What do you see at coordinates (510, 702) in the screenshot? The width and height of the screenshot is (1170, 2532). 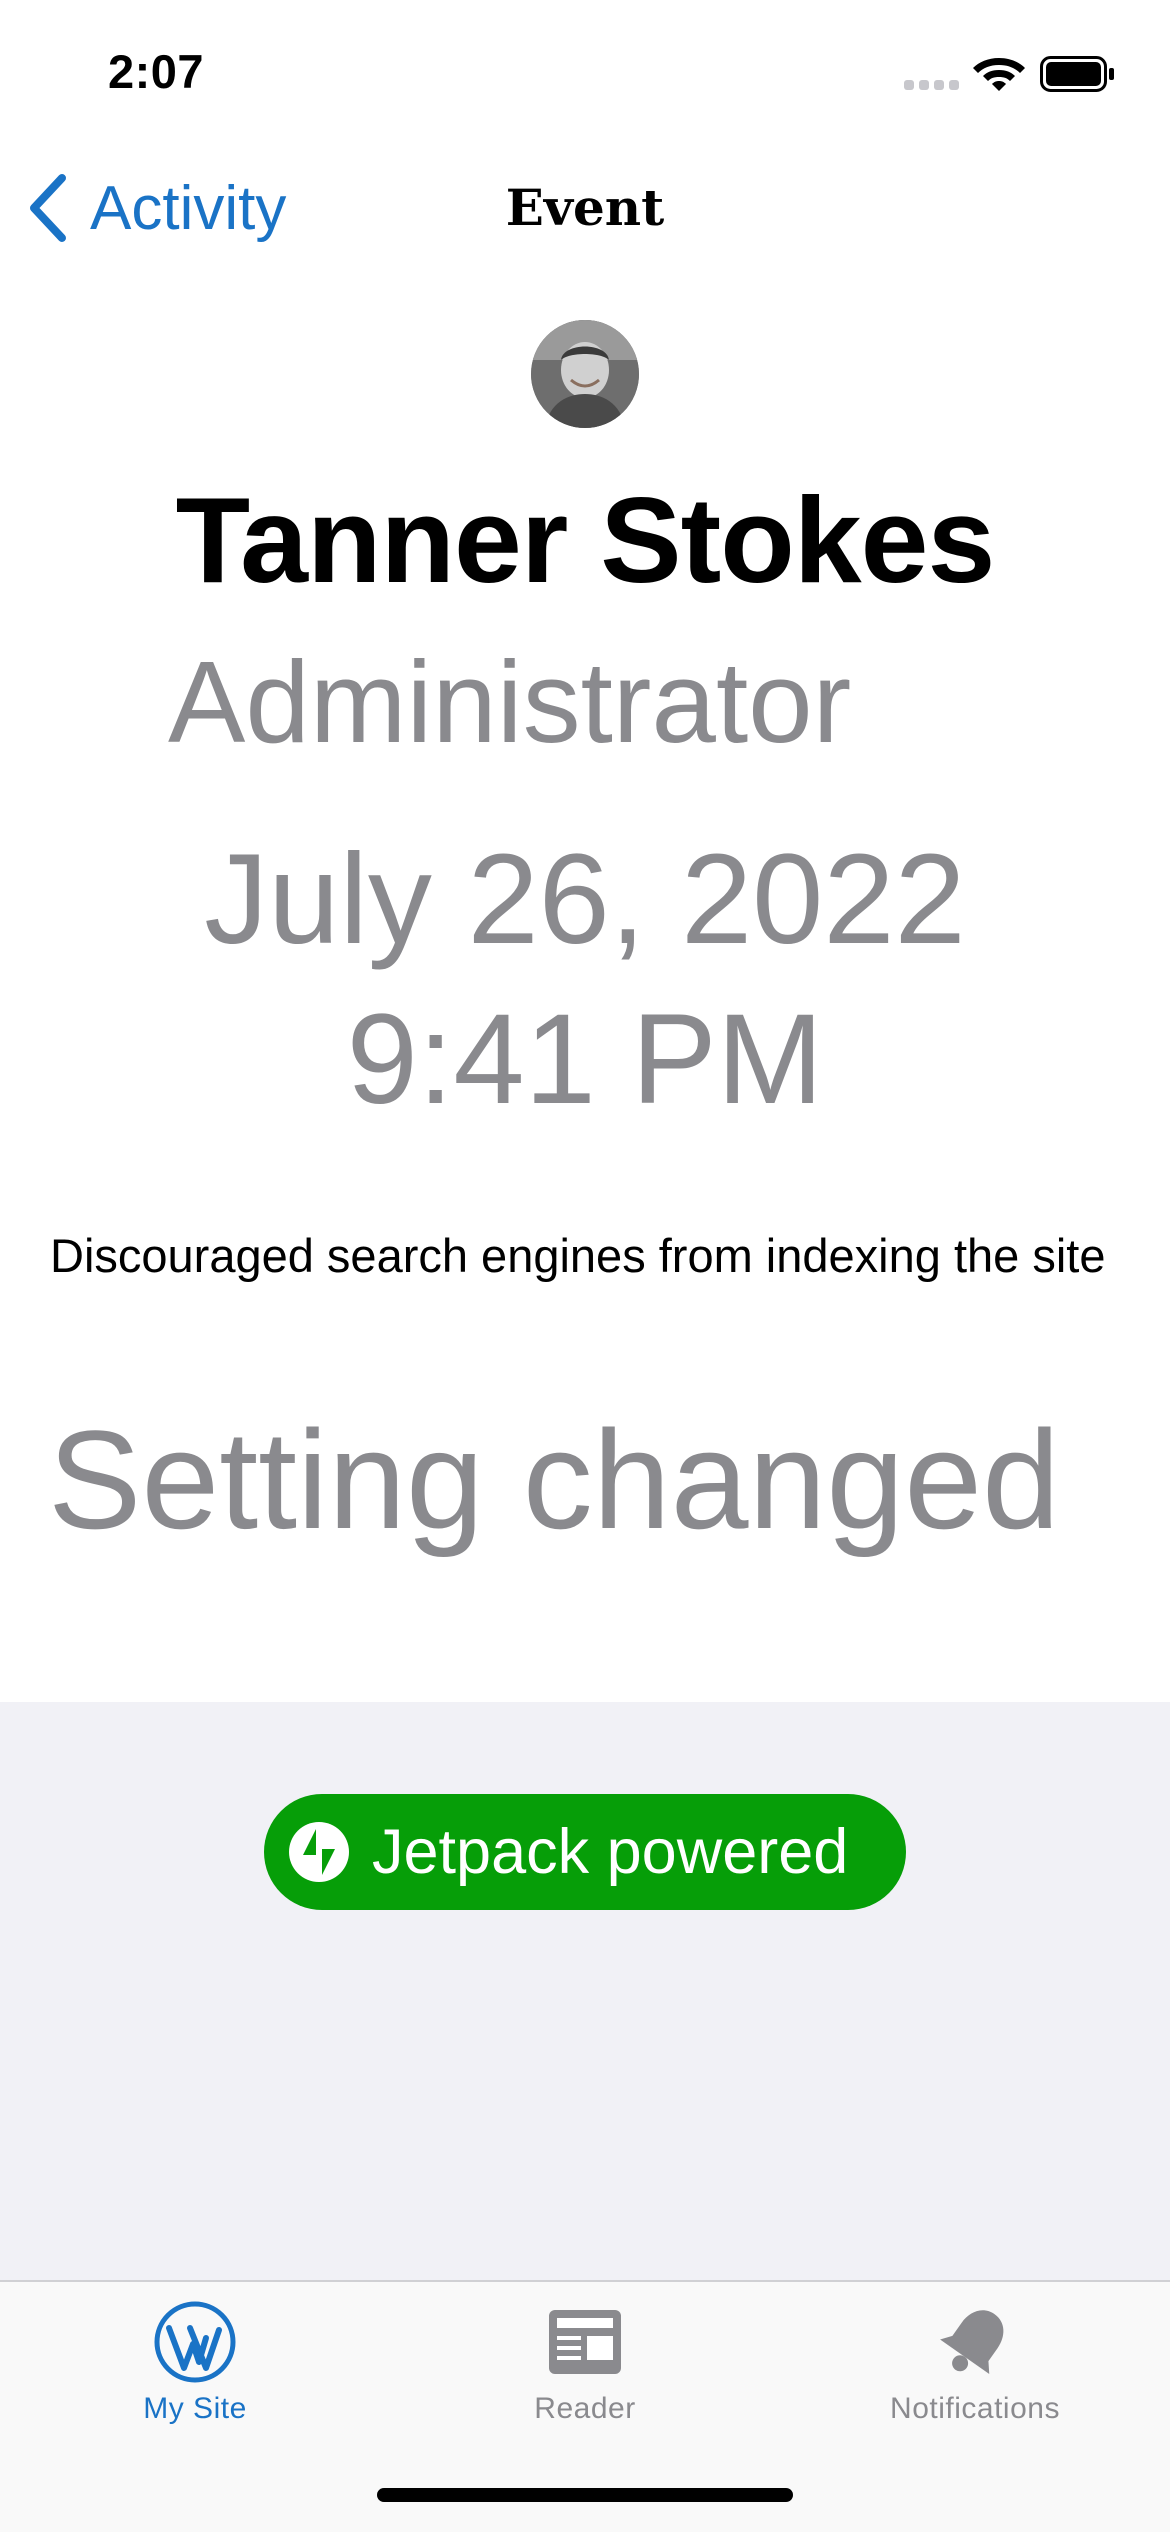 I see `actor-role: Administrator` at bounding box center [510, 702].